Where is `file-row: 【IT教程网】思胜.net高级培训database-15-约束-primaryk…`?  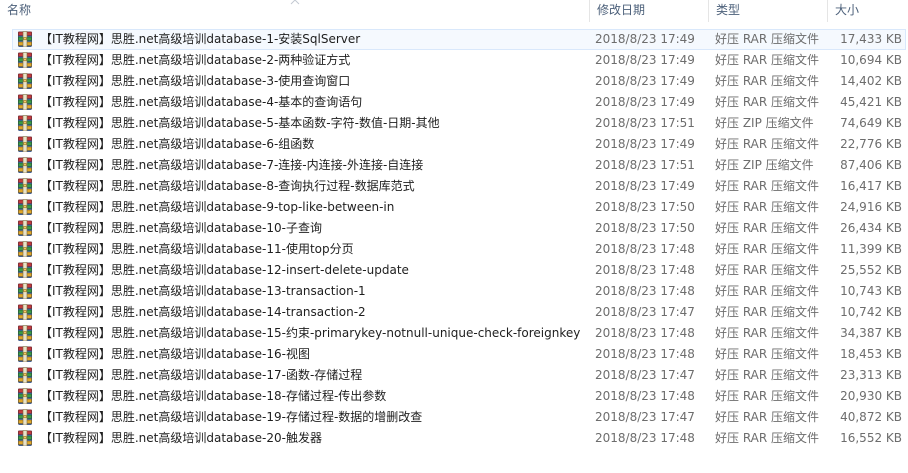 file-row: 【IT教程网】思胜.net高级培训database-15-约束-primaryk… is located at coordinates (454, 333).